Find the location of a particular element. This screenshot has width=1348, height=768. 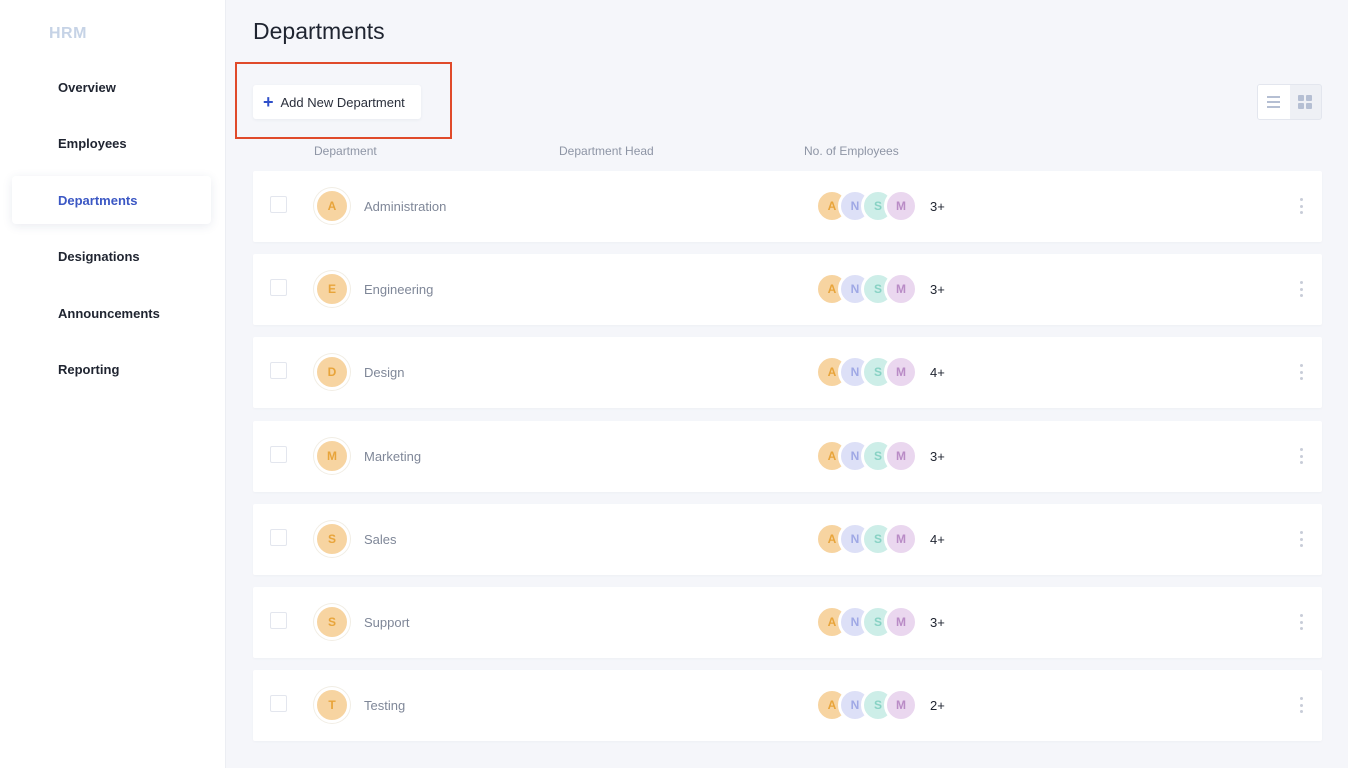

column-header-department: Department is located at coordinates (345, 151).